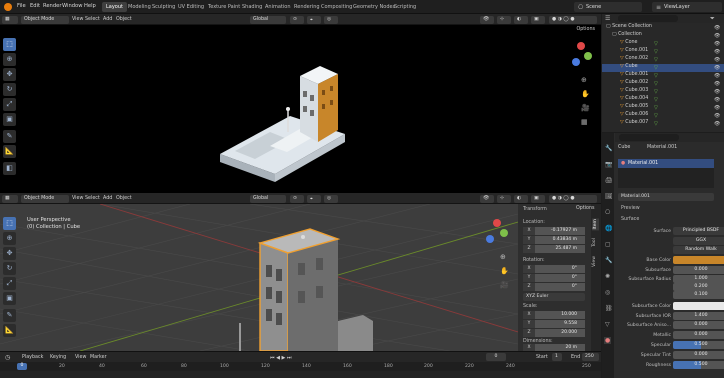 This screenshot has width=724, height=378. Describe the element at coordinates (687, 7) in the screenshot. I see `view-layer-selector: ≡ ViewLayer` at that location.